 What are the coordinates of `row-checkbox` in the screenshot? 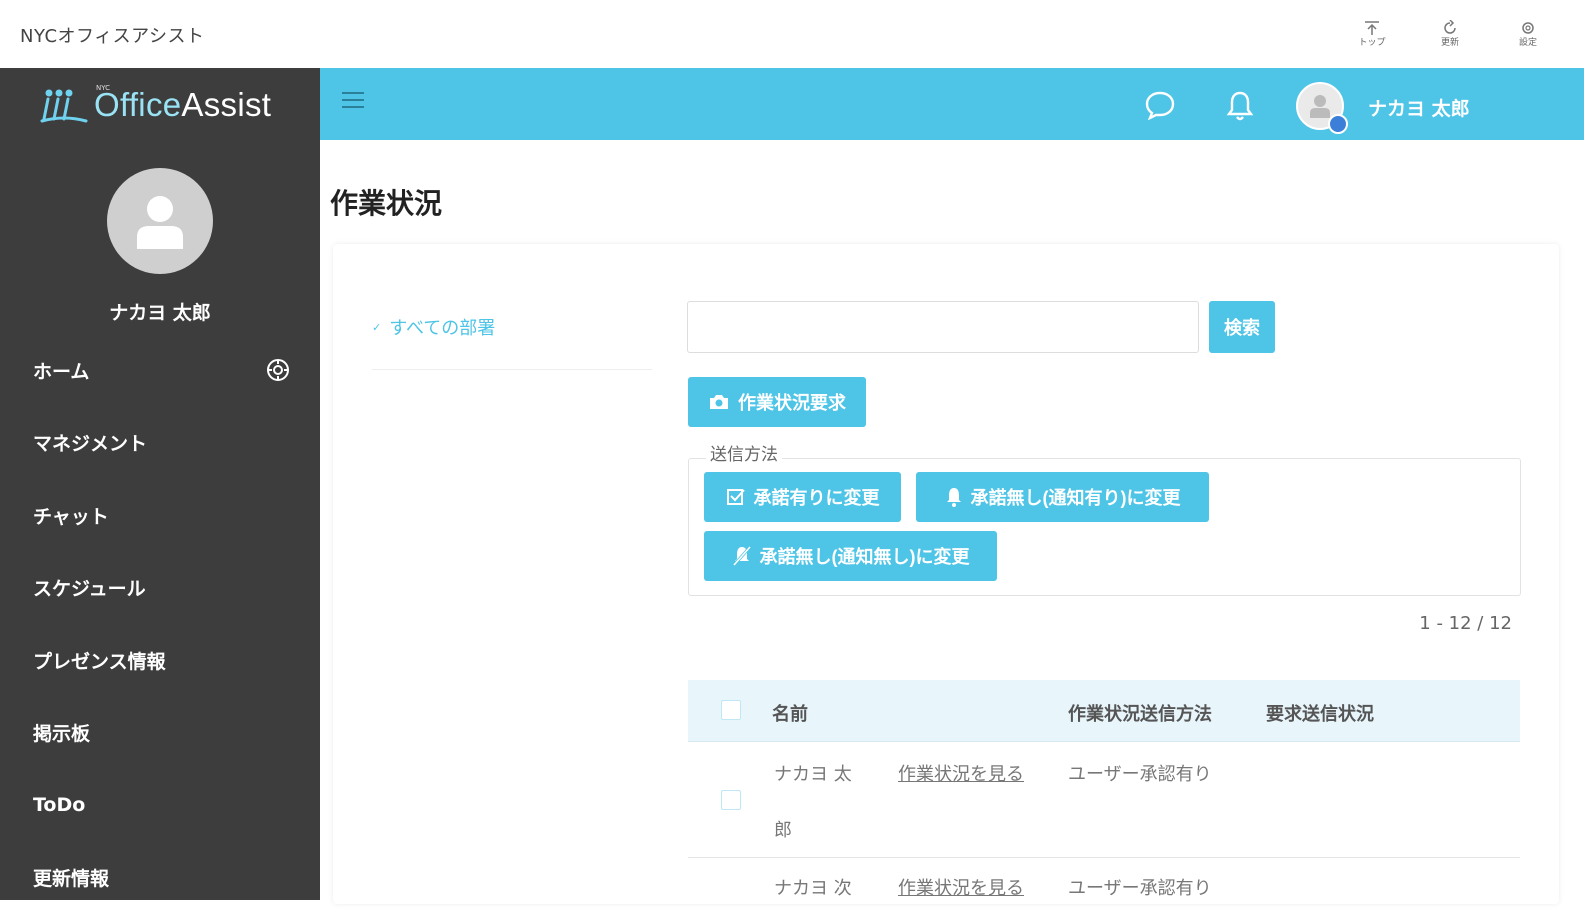 It's located at (731, 800).